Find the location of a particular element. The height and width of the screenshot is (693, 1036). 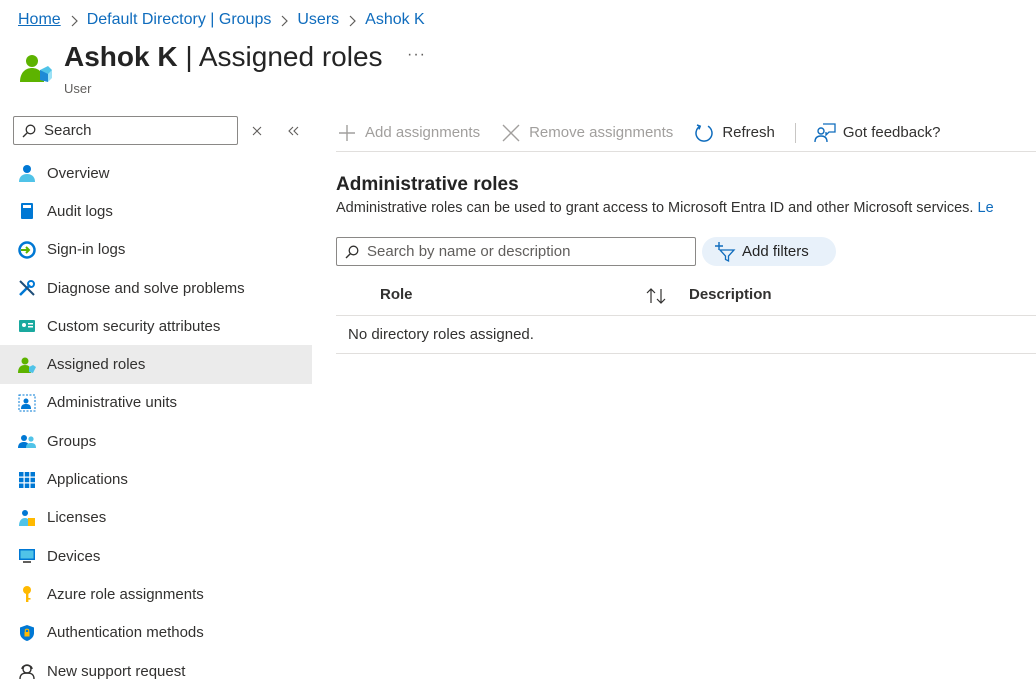

license-icon is located at coordinates (27, 518).